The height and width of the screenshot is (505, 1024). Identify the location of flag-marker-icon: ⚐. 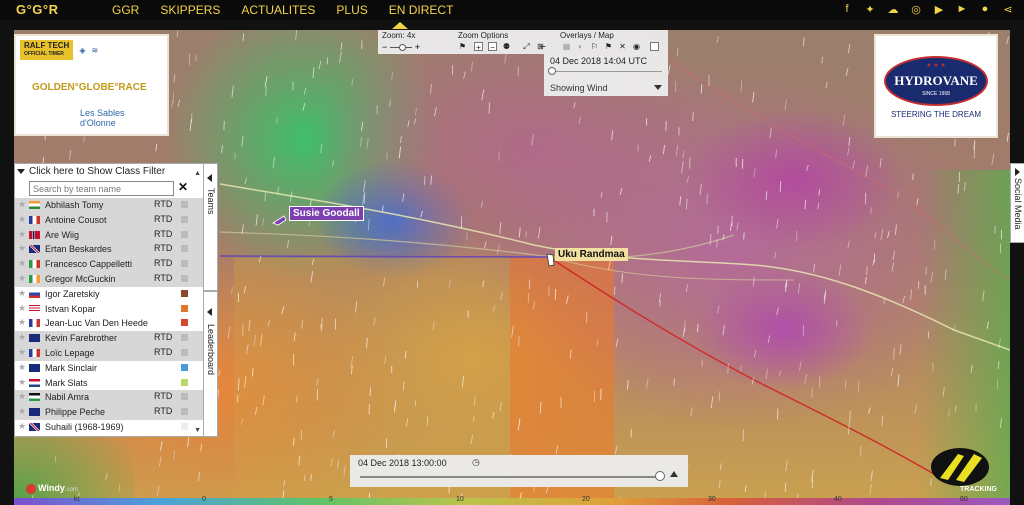
(594, 46).